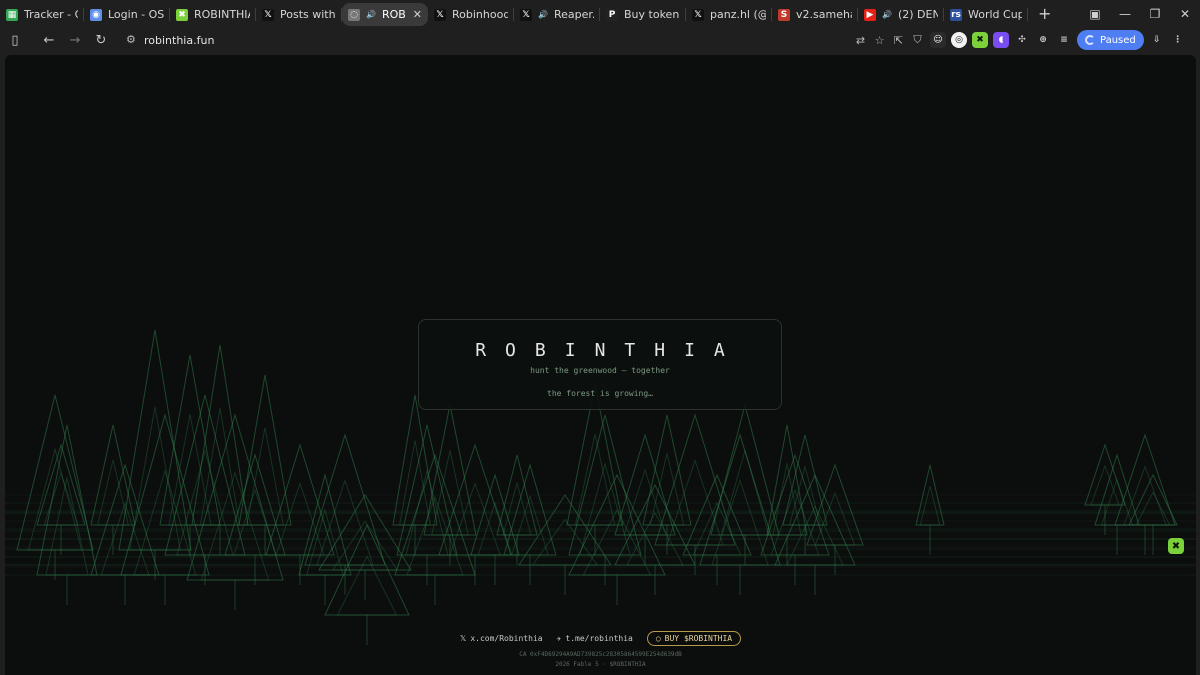 Image resolution: width=1200 pixels, height=675 pixels. What do you see at coordinates (15, 40) in the screenshot?
I see `sidebar-icon: ▯` at bounding box center [15, 40].